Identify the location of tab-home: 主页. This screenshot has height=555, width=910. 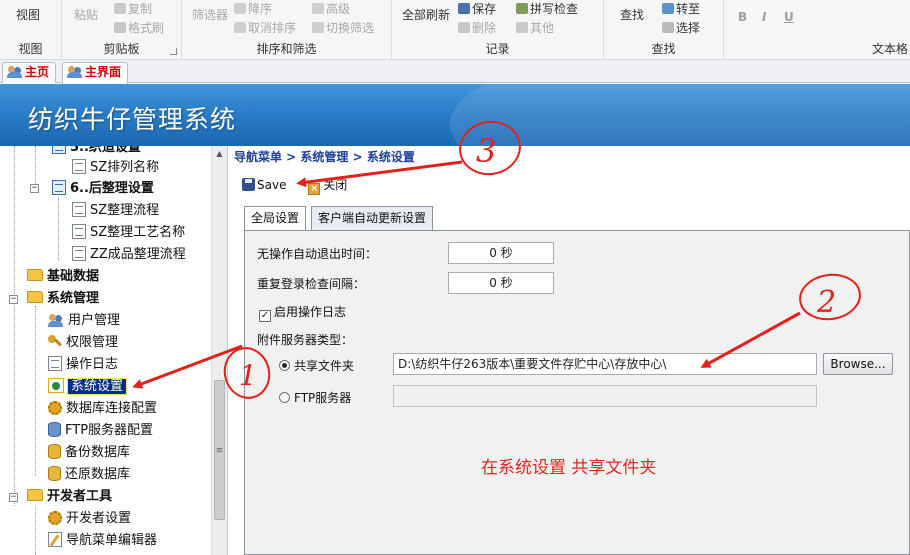
(29, 72).